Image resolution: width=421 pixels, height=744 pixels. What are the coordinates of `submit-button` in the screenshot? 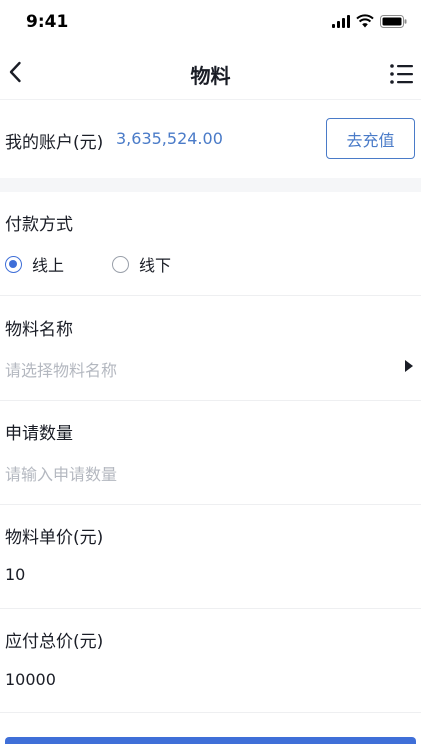 It's located at (210, 740).